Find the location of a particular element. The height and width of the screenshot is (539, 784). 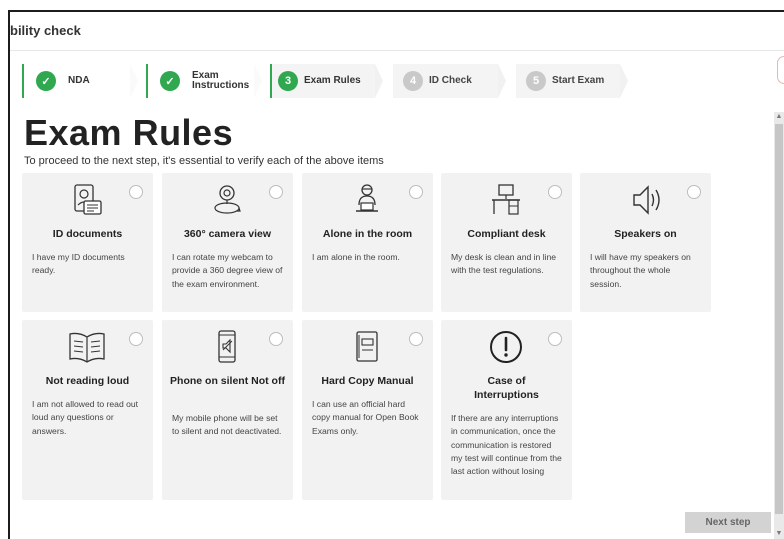

step-nda: ✓ NDA is located at coordinates (80, 81).